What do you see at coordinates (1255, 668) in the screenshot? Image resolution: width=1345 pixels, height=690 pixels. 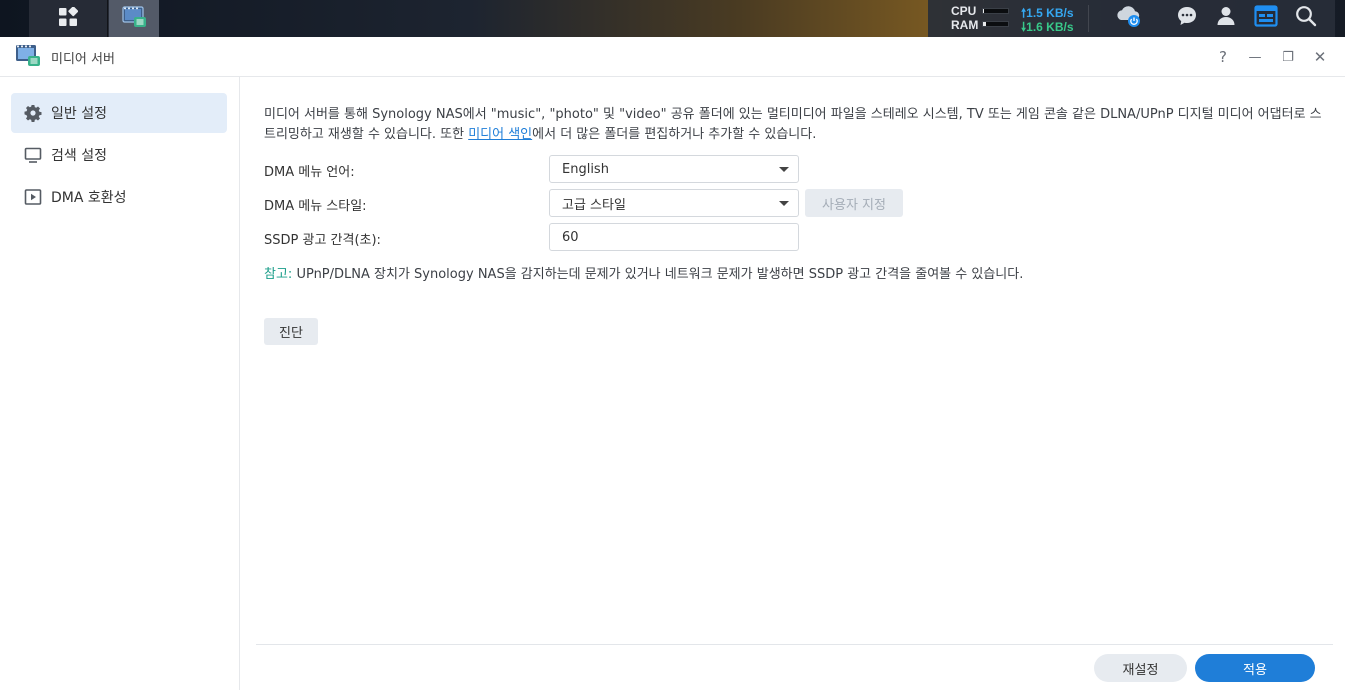 I see `apply-button: 적용` at bounding box center [1255, 668].